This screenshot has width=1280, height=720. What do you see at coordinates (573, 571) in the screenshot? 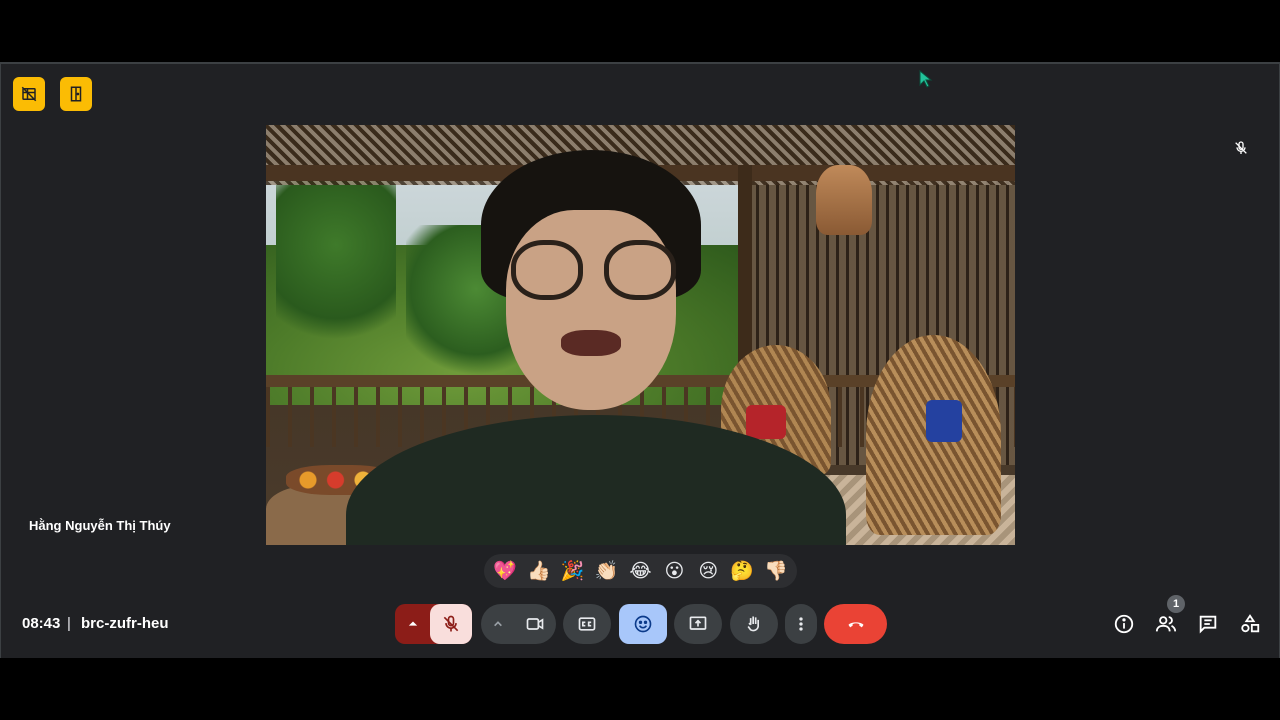
I see `party-popper-icon: 🎉` at bounding box center [573, 571].